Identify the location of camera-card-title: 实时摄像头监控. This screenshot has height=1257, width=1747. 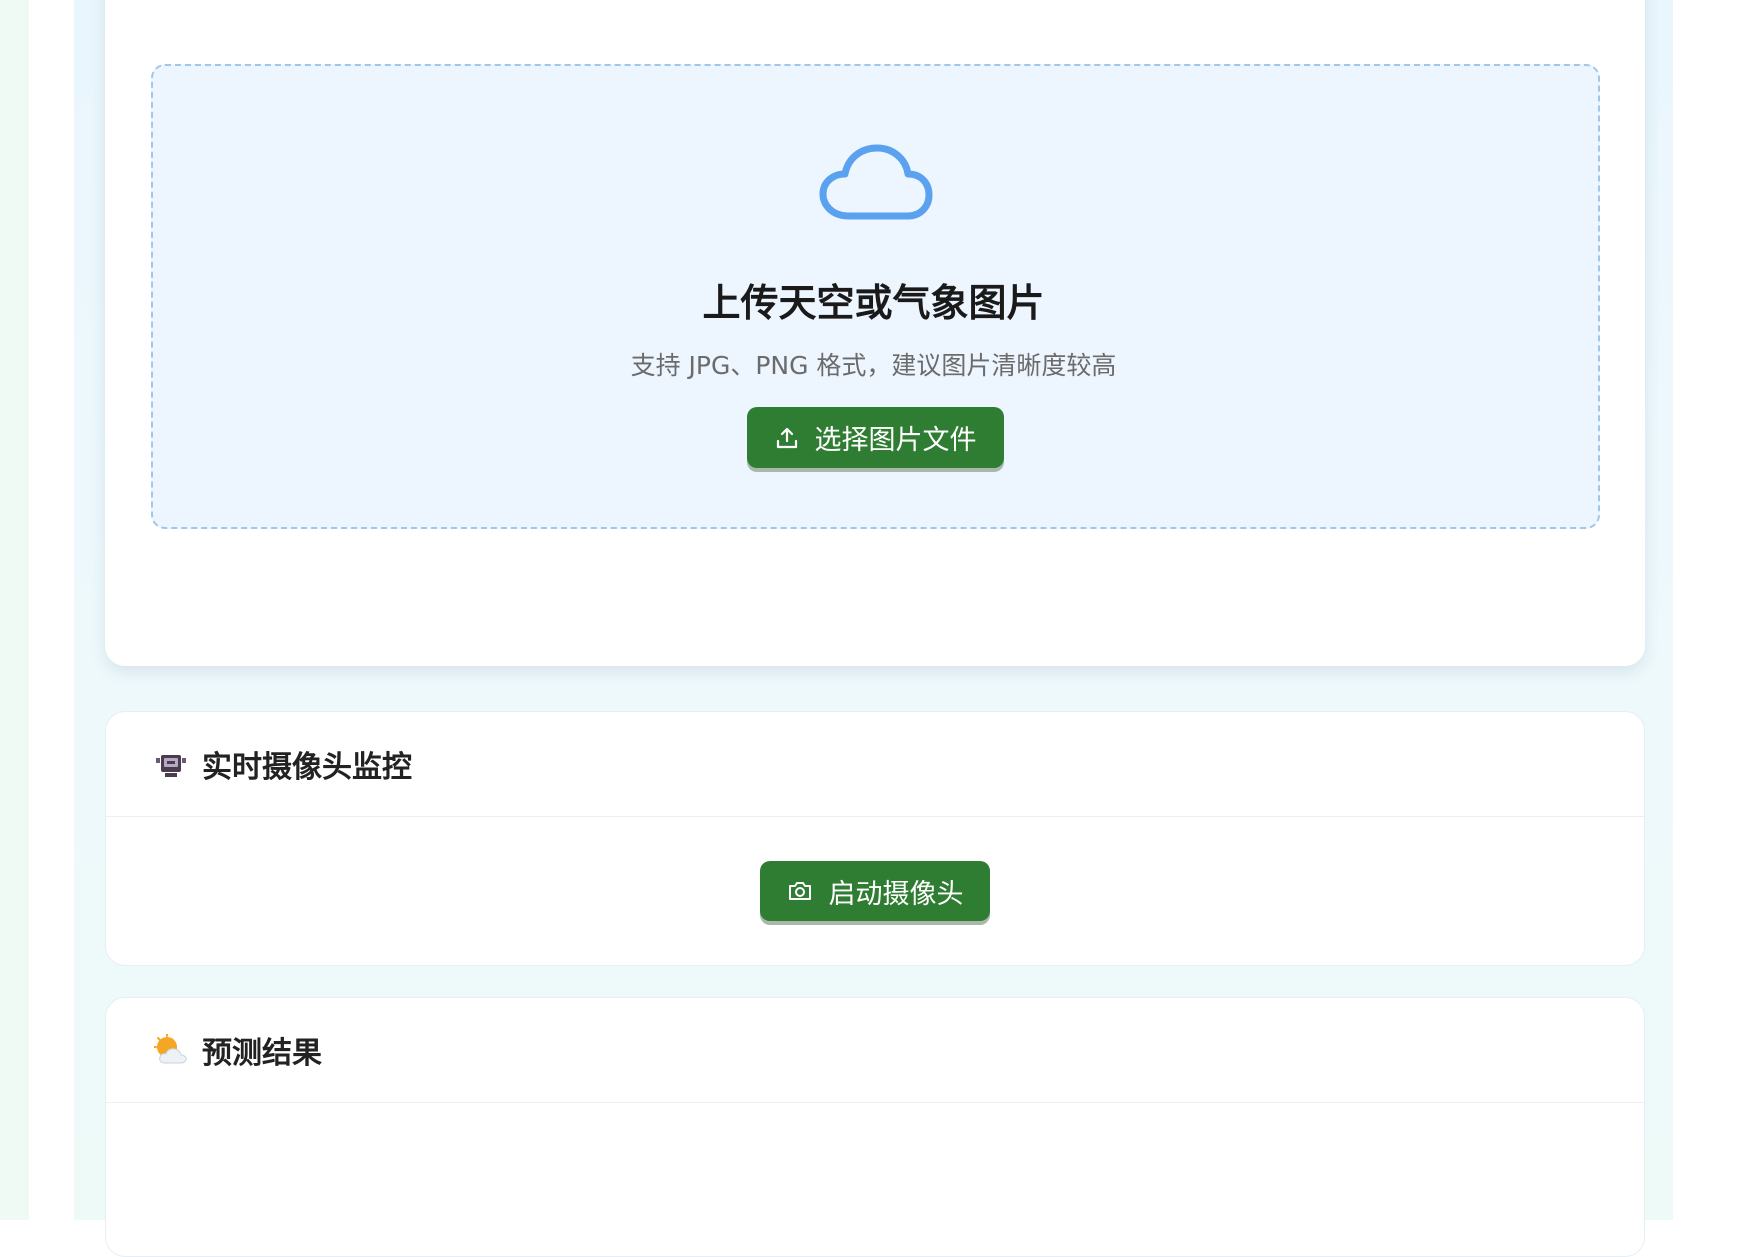
(307, 767).